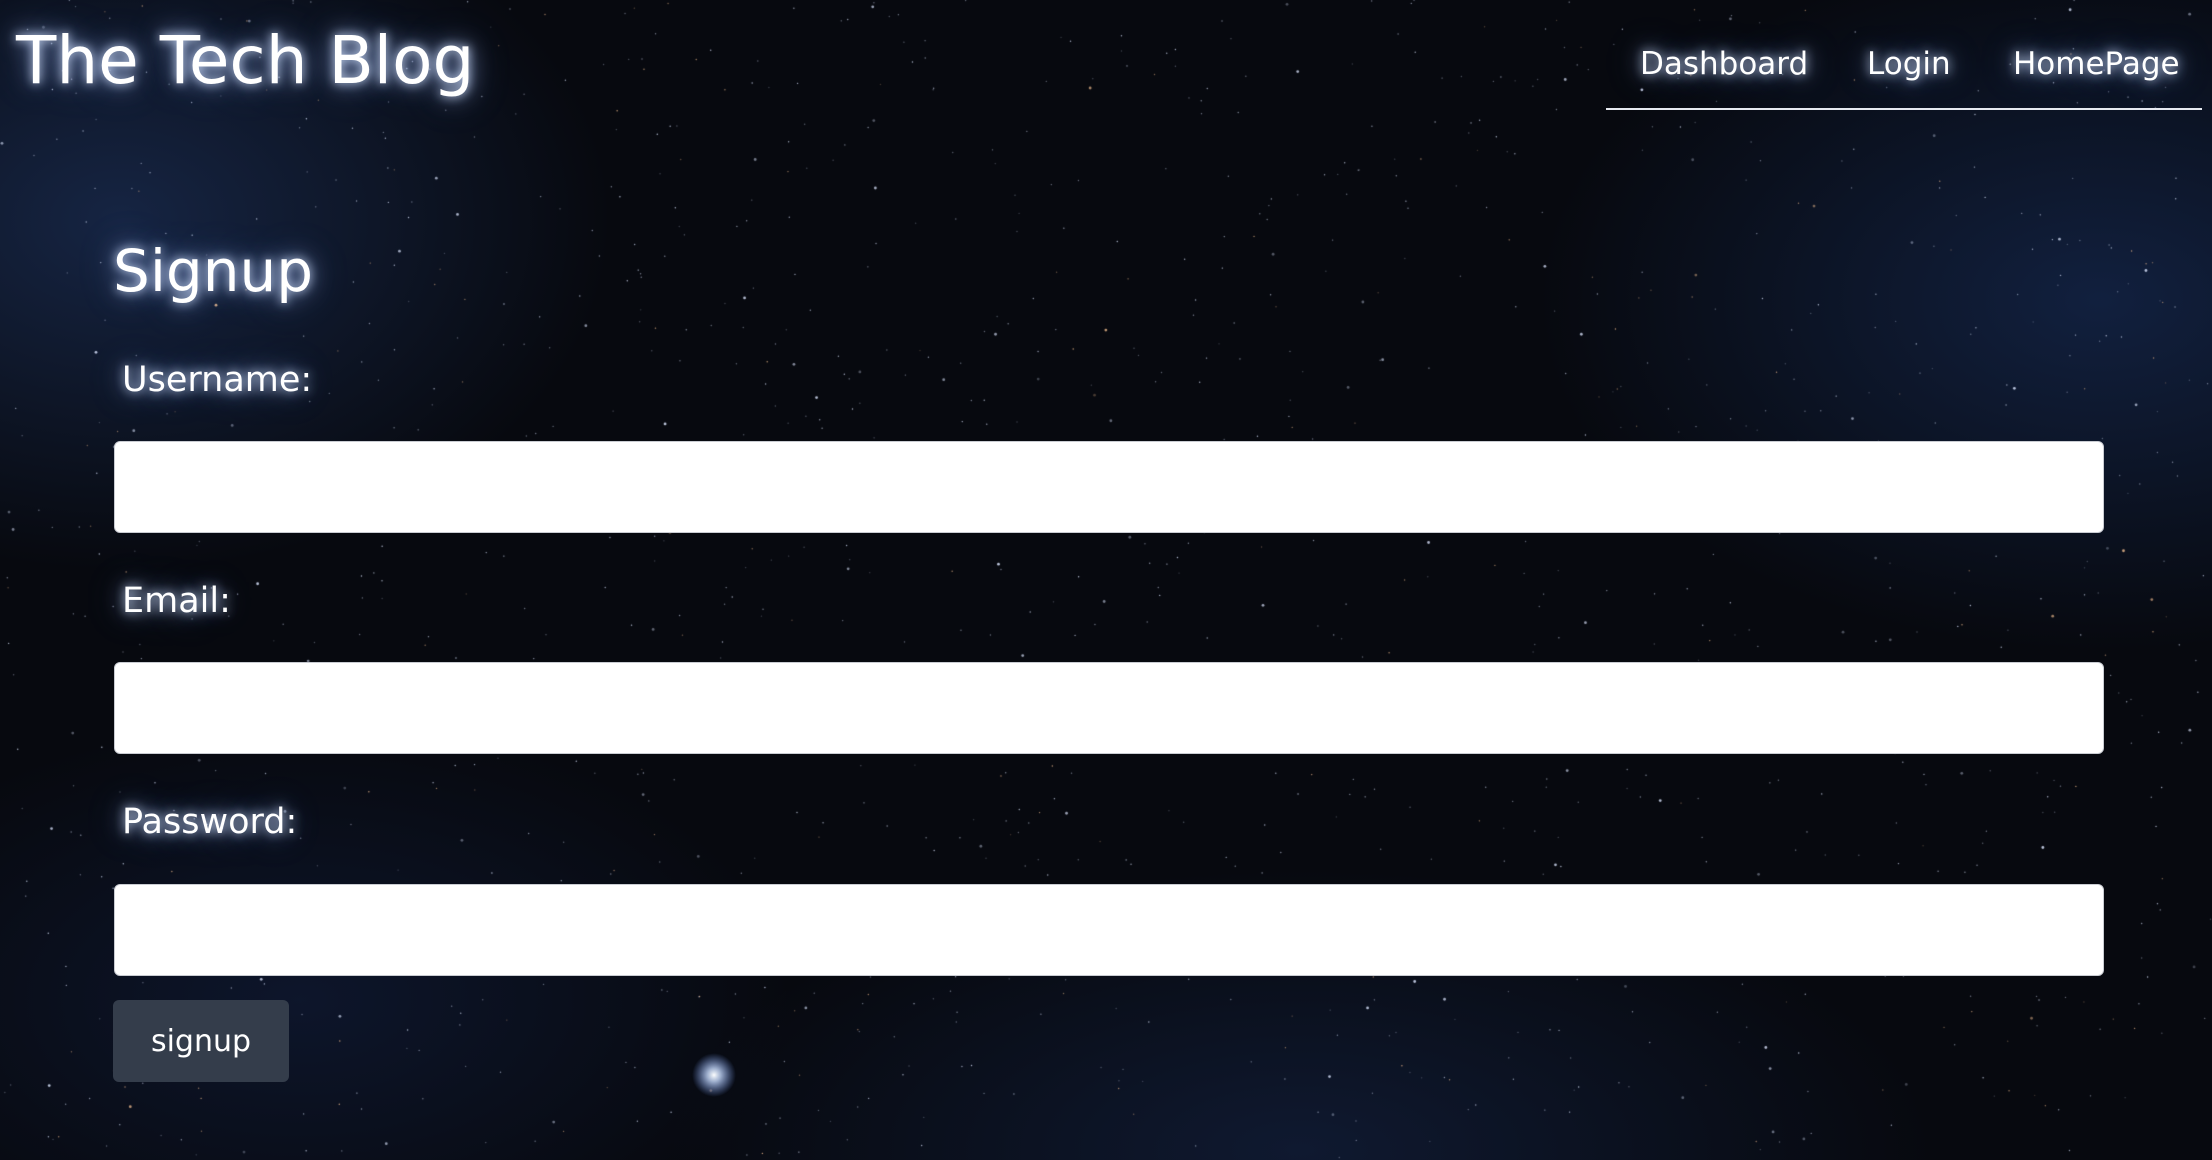  What do you see at coordinates (217, 380) in the screenshot?
I see `username-label: Username:` at bounding box center [217, 380].